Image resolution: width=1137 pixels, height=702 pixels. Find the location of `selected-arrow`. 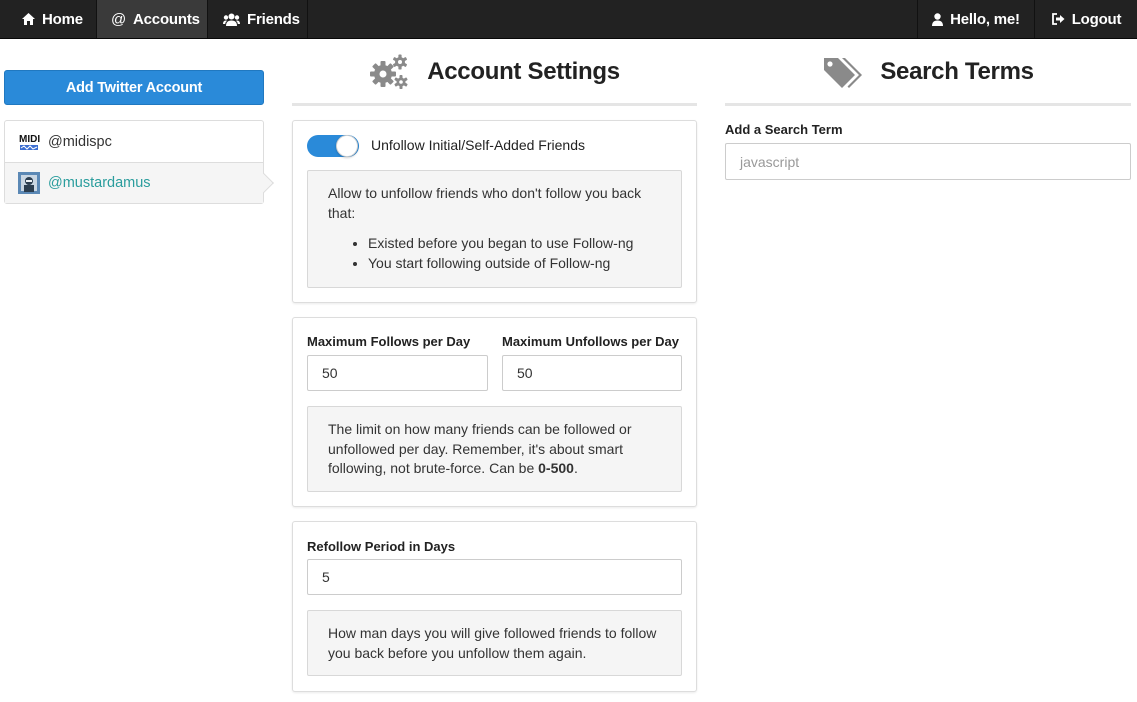

selected-arrow is located at coordinates (264, 183).